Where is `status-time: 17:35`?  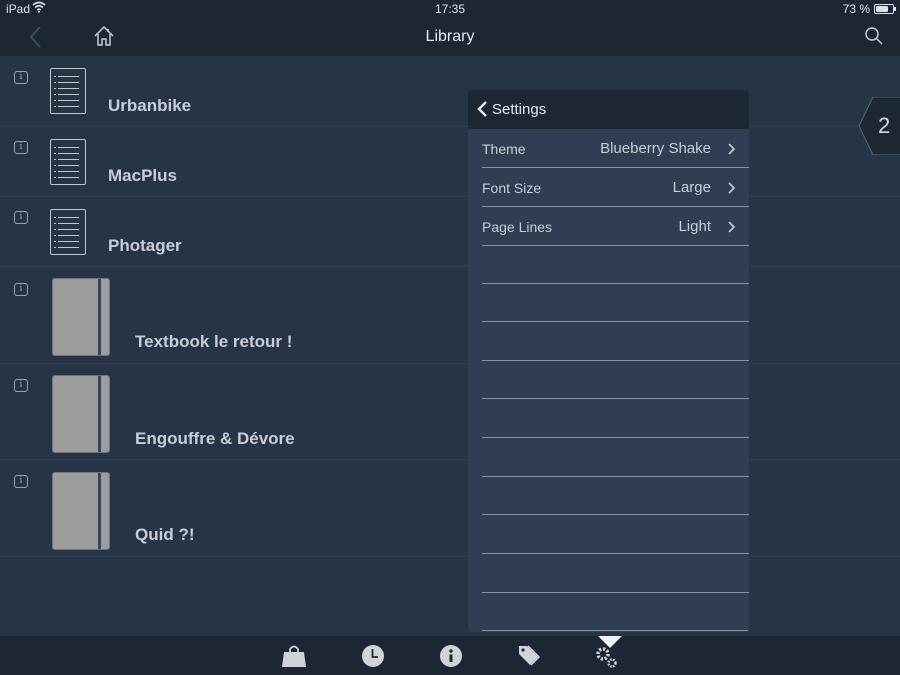 status-time: 17:35 is located at coordinates (450, 9).